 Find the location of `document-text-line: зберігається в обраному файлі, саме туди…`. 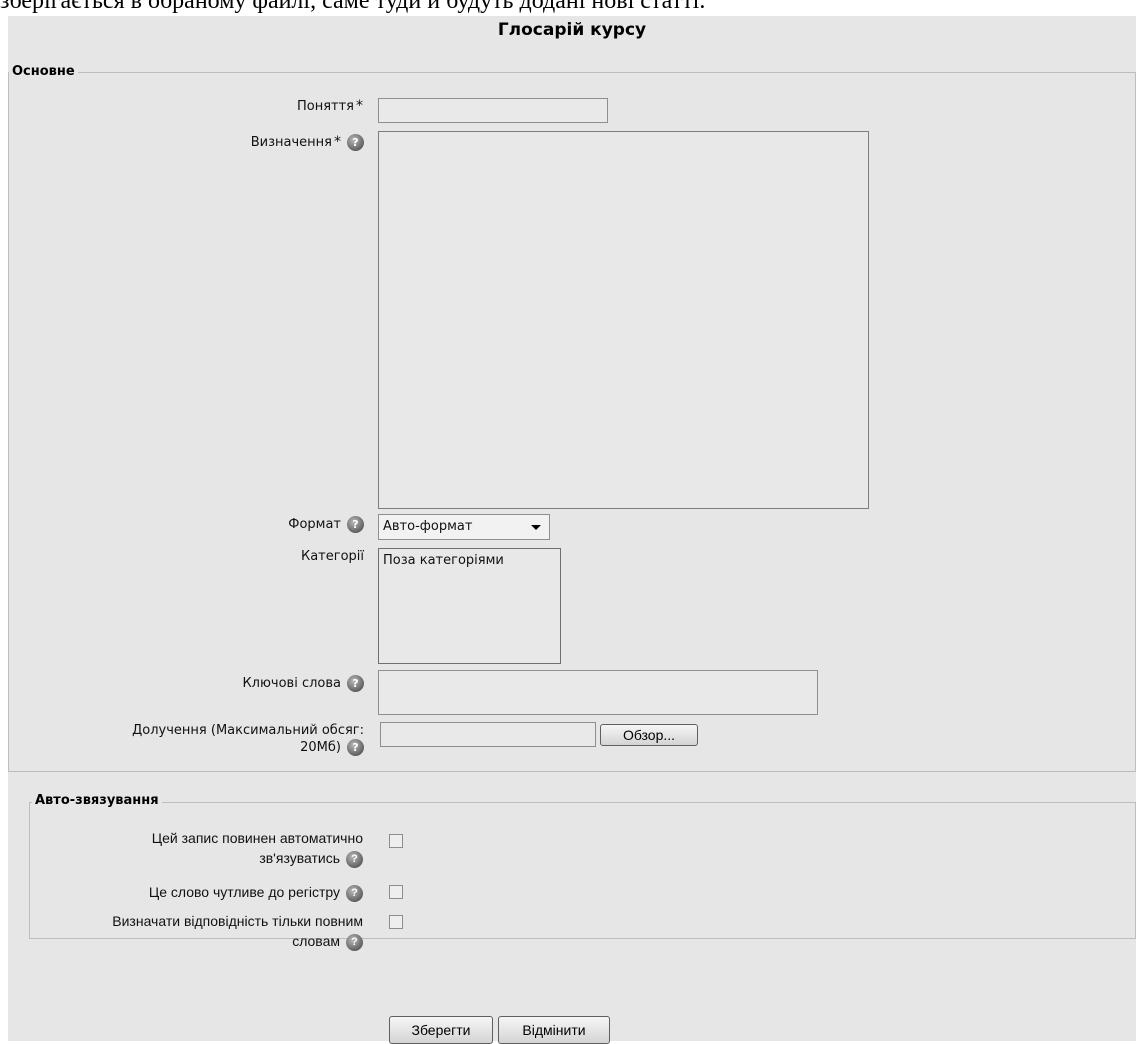

document-text-line: зберігається в обраному файлі, саме туди… is located at coordinates (353, 7).